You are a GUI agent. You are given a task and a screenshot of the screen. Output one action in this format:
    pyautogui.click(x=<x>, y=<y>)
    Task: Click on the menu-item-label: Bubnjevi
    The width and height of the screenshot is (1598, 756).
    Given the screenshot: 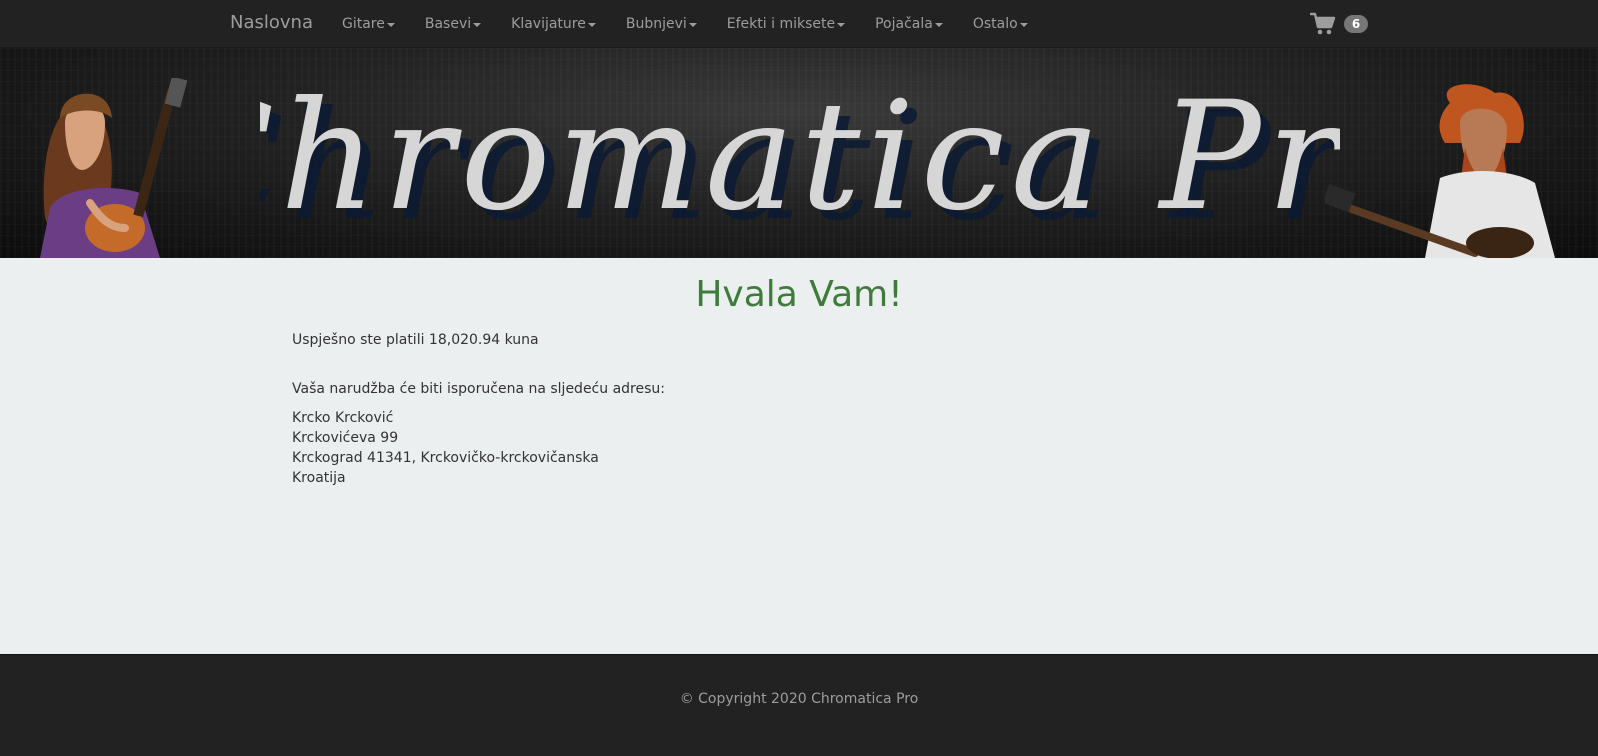 What is the action you would take?
    pyautogui.click(x=656, y=23)
    